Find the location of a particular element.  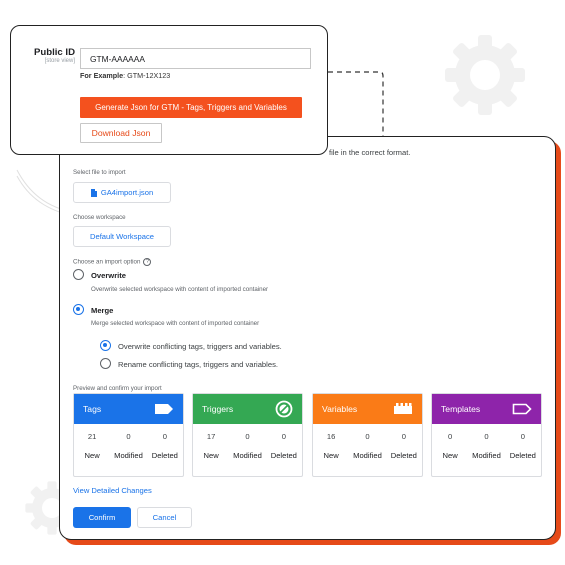

triggers-counts: 17 0 0 is located at coordinates (247, 436).